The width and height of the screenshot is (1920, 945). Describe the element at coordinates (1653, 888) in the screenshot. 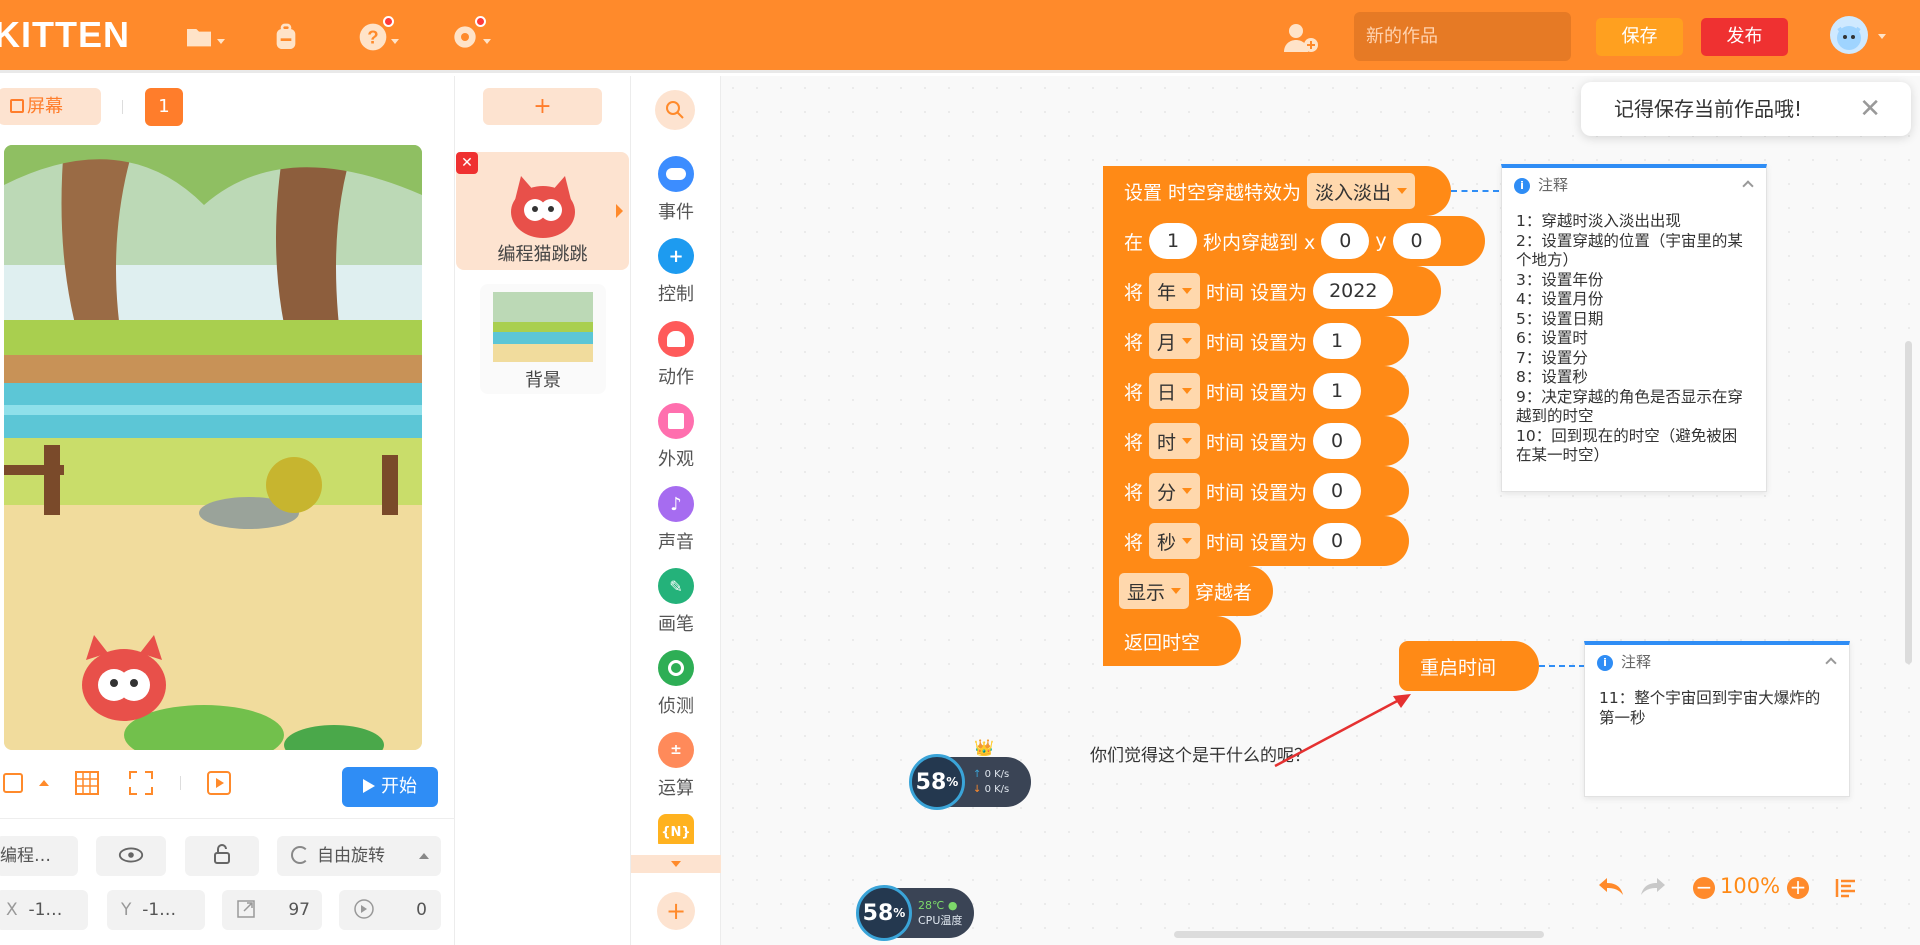

I see `redo-button` at that location.